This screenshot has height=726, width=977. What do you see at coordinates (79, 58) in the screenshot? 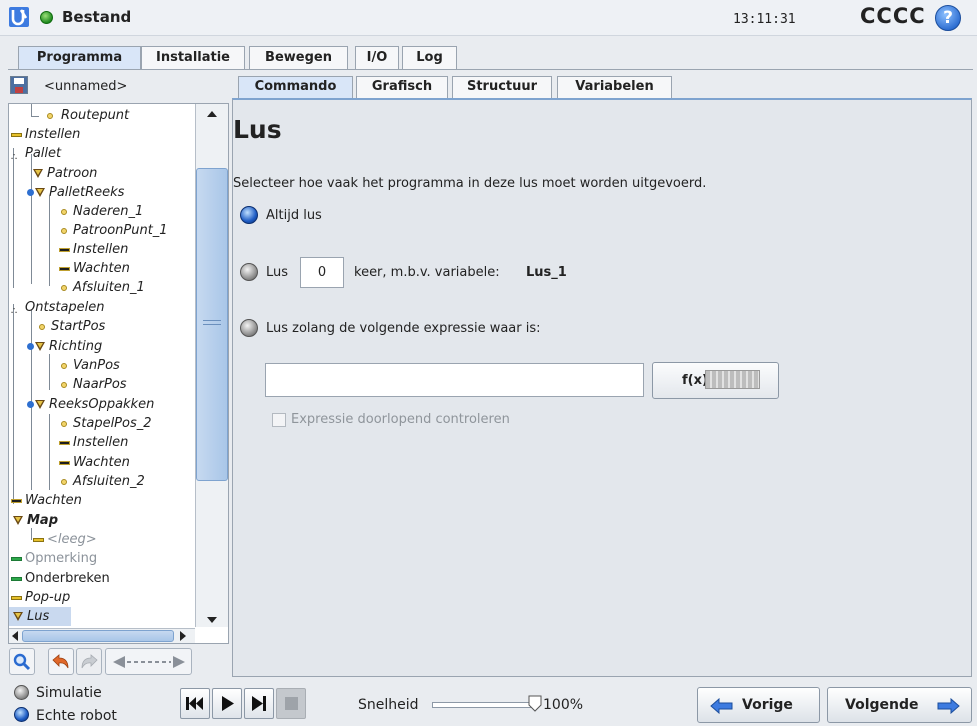
I see `tab-programma: Programma` at bounding box center [79, 58].